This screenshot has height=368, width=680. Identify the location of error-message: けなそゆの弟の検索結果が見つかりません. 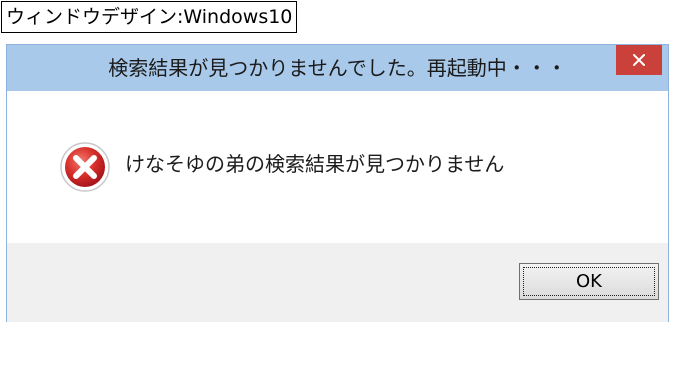
(315, 164).